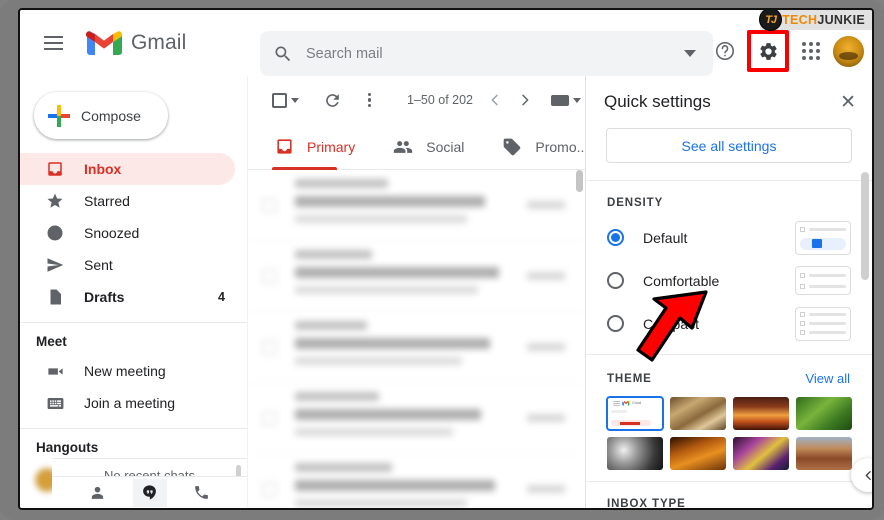 This screenshot has width=884, height=520. What do you see at coordinates (136, 43) in the screenshot?
I see `gmail-logo: Gmail` at bounding box center [136, 43].